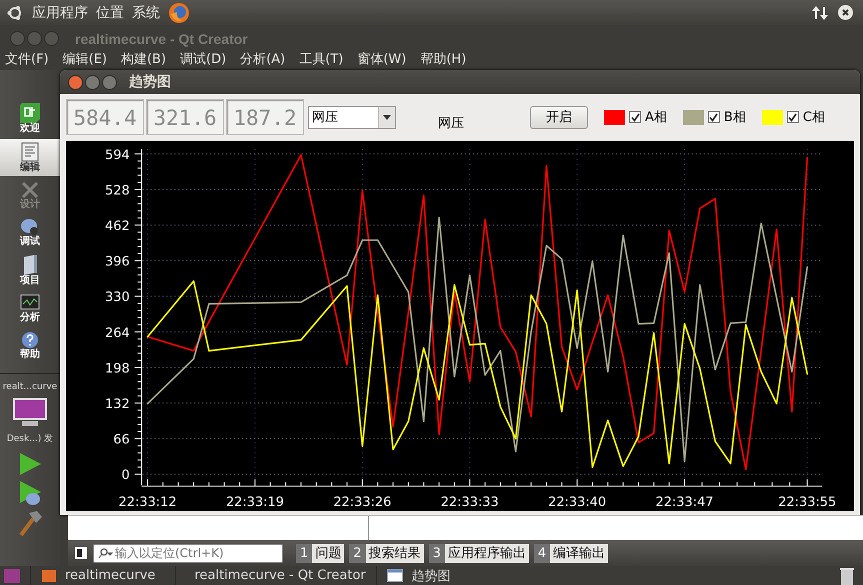 This screenshot has width=863, height=585. What do you see at coordinates (263, 60) in the screenshot?
I see `menu-item: 分析(A)` at bounding box center [263, 60].